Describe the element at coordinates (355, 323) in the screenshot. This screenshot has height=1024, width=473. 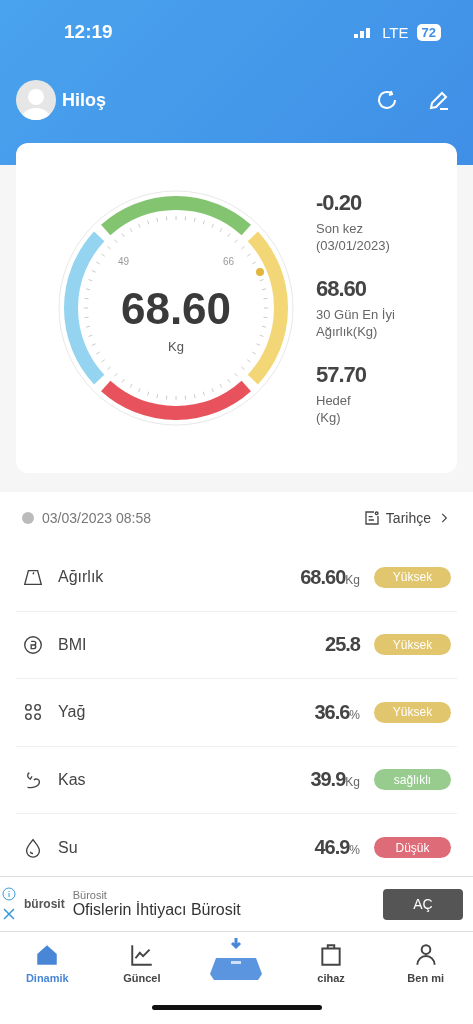
I see `stat-label: 30 Gün En İyi Ağırlık(Kg)` at that location.